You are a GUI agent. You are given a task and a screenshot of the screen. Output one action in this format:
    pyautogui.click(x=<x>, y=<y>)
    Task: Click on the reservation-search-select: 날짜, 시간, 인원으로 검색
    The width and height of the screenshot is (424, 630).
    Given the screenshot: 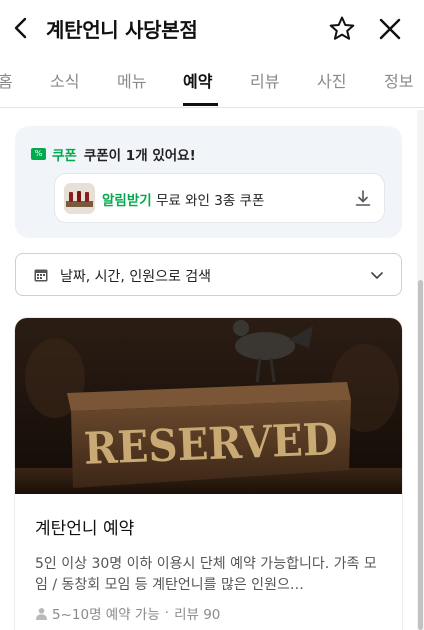 What is the action you would take?
    pyautogui.click(x=208, y=274)
    